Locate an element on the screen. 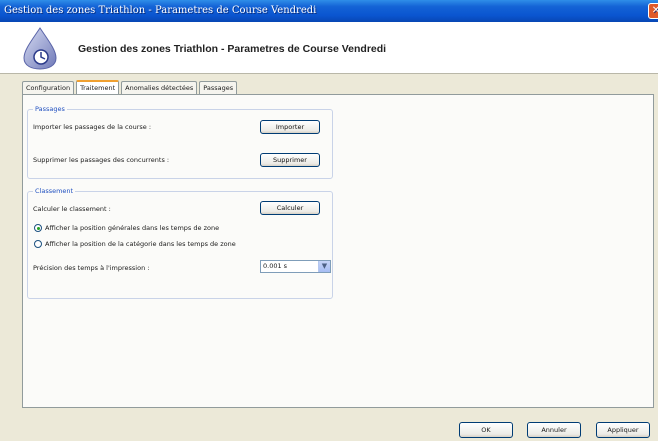 This screenshot has width=658, height=441. apply-button: Appliquer is located at coordinates (623, 430).